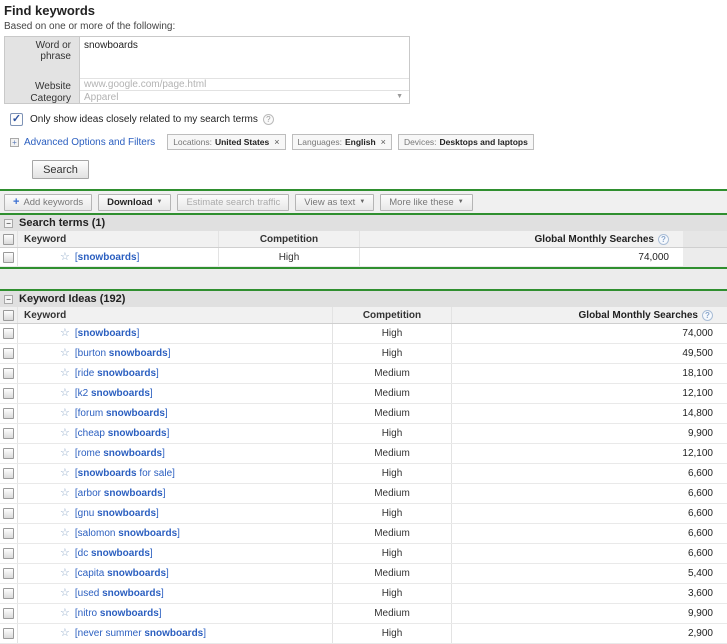 Image resolution: width=727 pixels, height=644 pixels. Describe the element at coordinates (135, 202) in the screenshot. I see `download-button: Download ▼` at that location.